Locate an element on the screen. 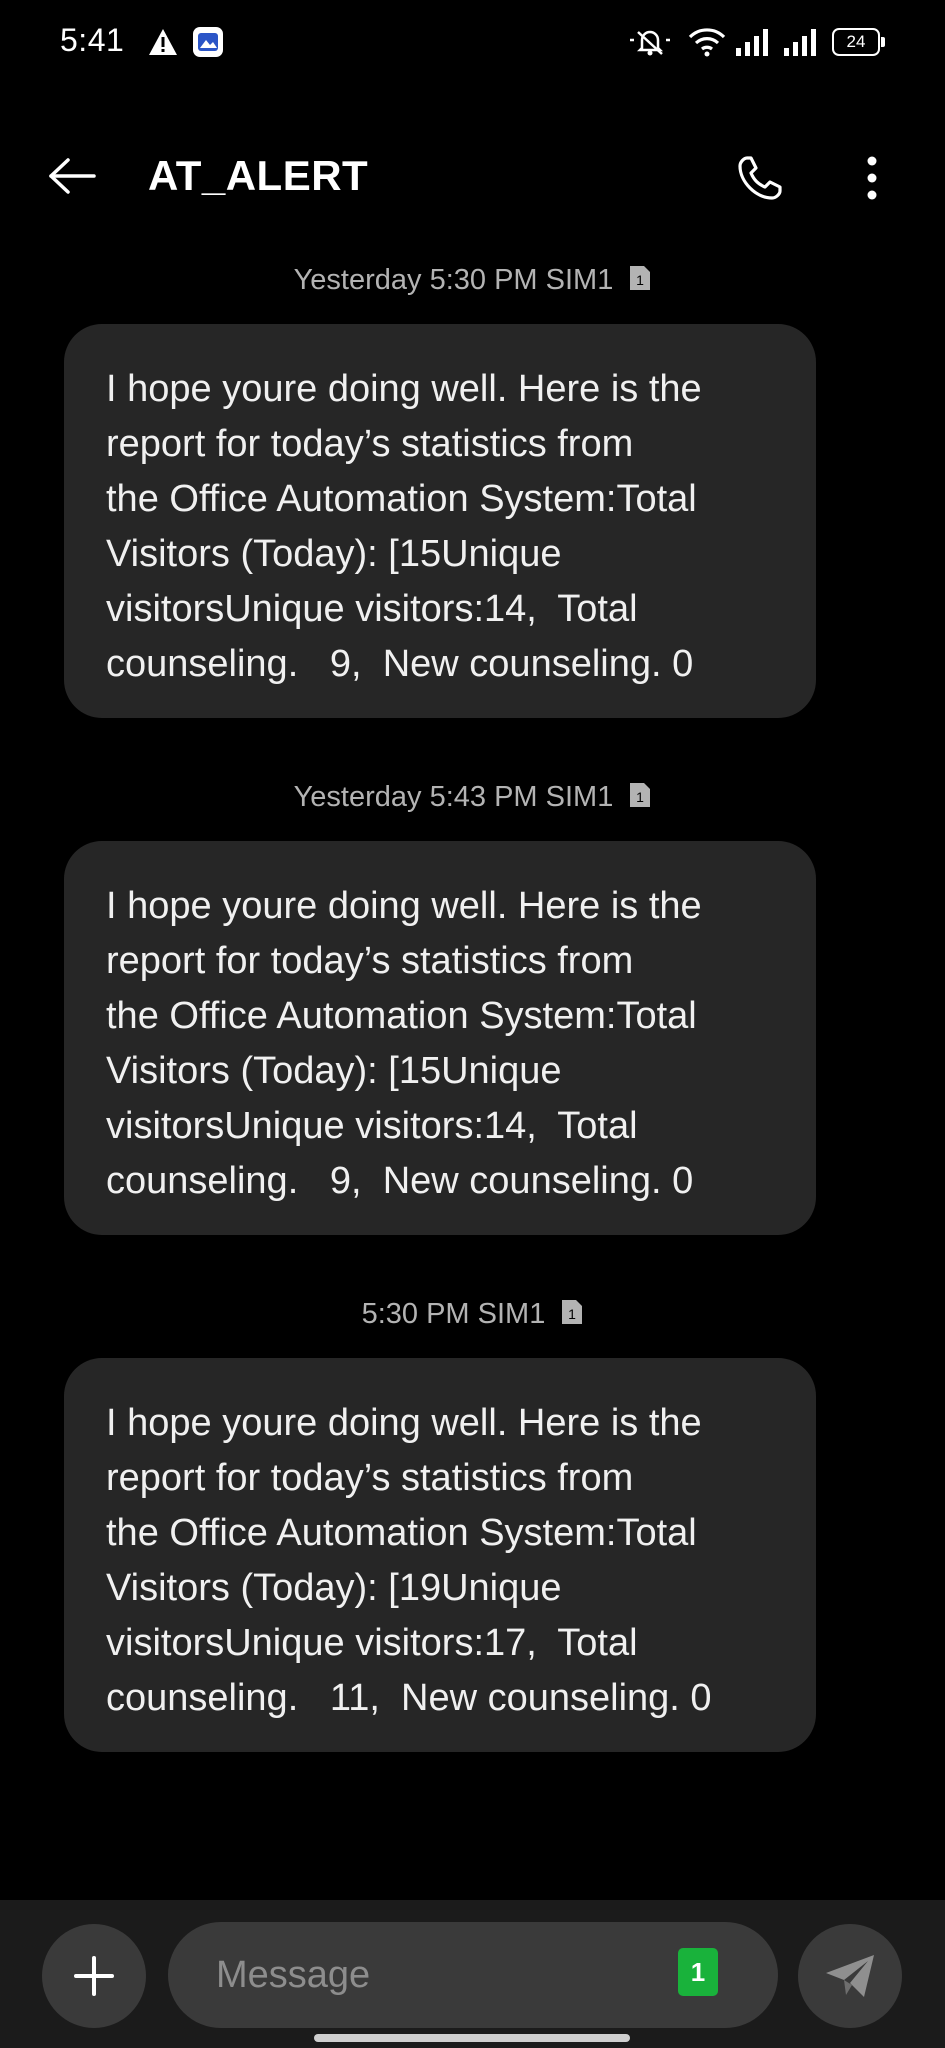 The width and height of the screenshot is (945, 2048). more-vert-icon is located at coordinates (872, 178).